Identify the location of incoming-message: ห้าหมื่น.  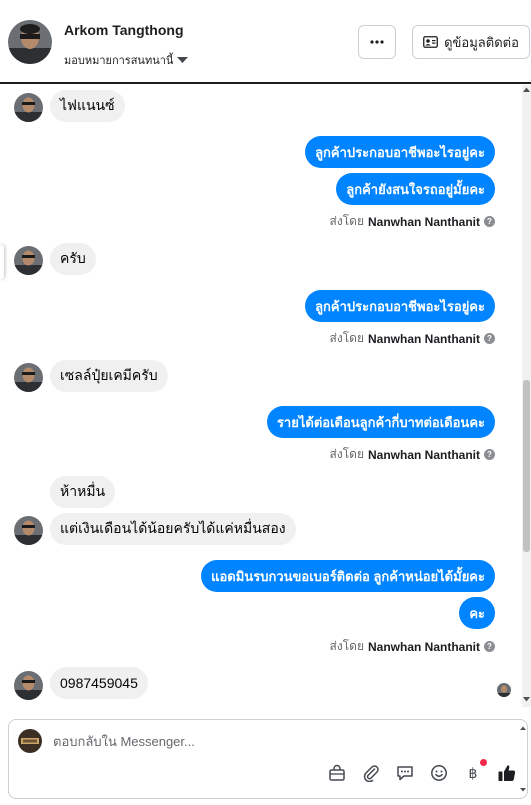
(83, 492).